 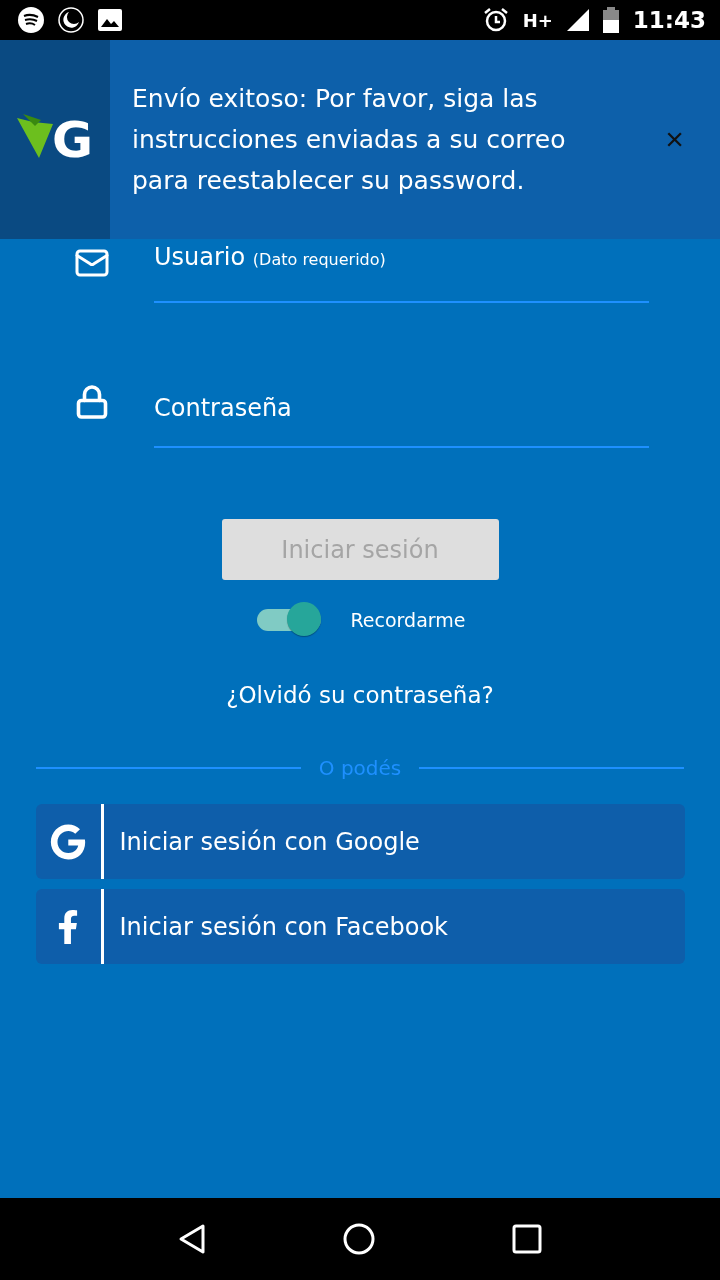 What do you see at coordinates (537, 20) in the screenshot?
I see `network-type: H+` at bounding box center [537, 20].